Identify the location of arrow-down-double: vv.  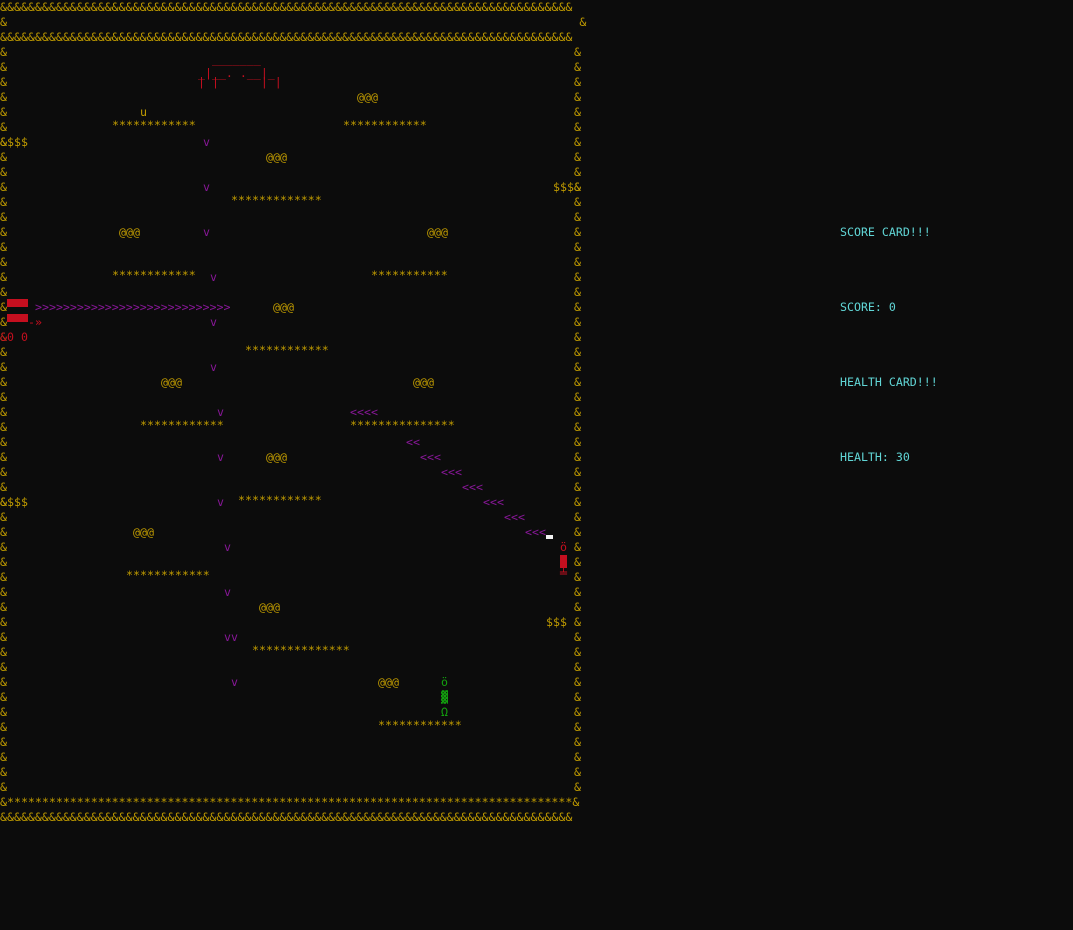
(231, 637).